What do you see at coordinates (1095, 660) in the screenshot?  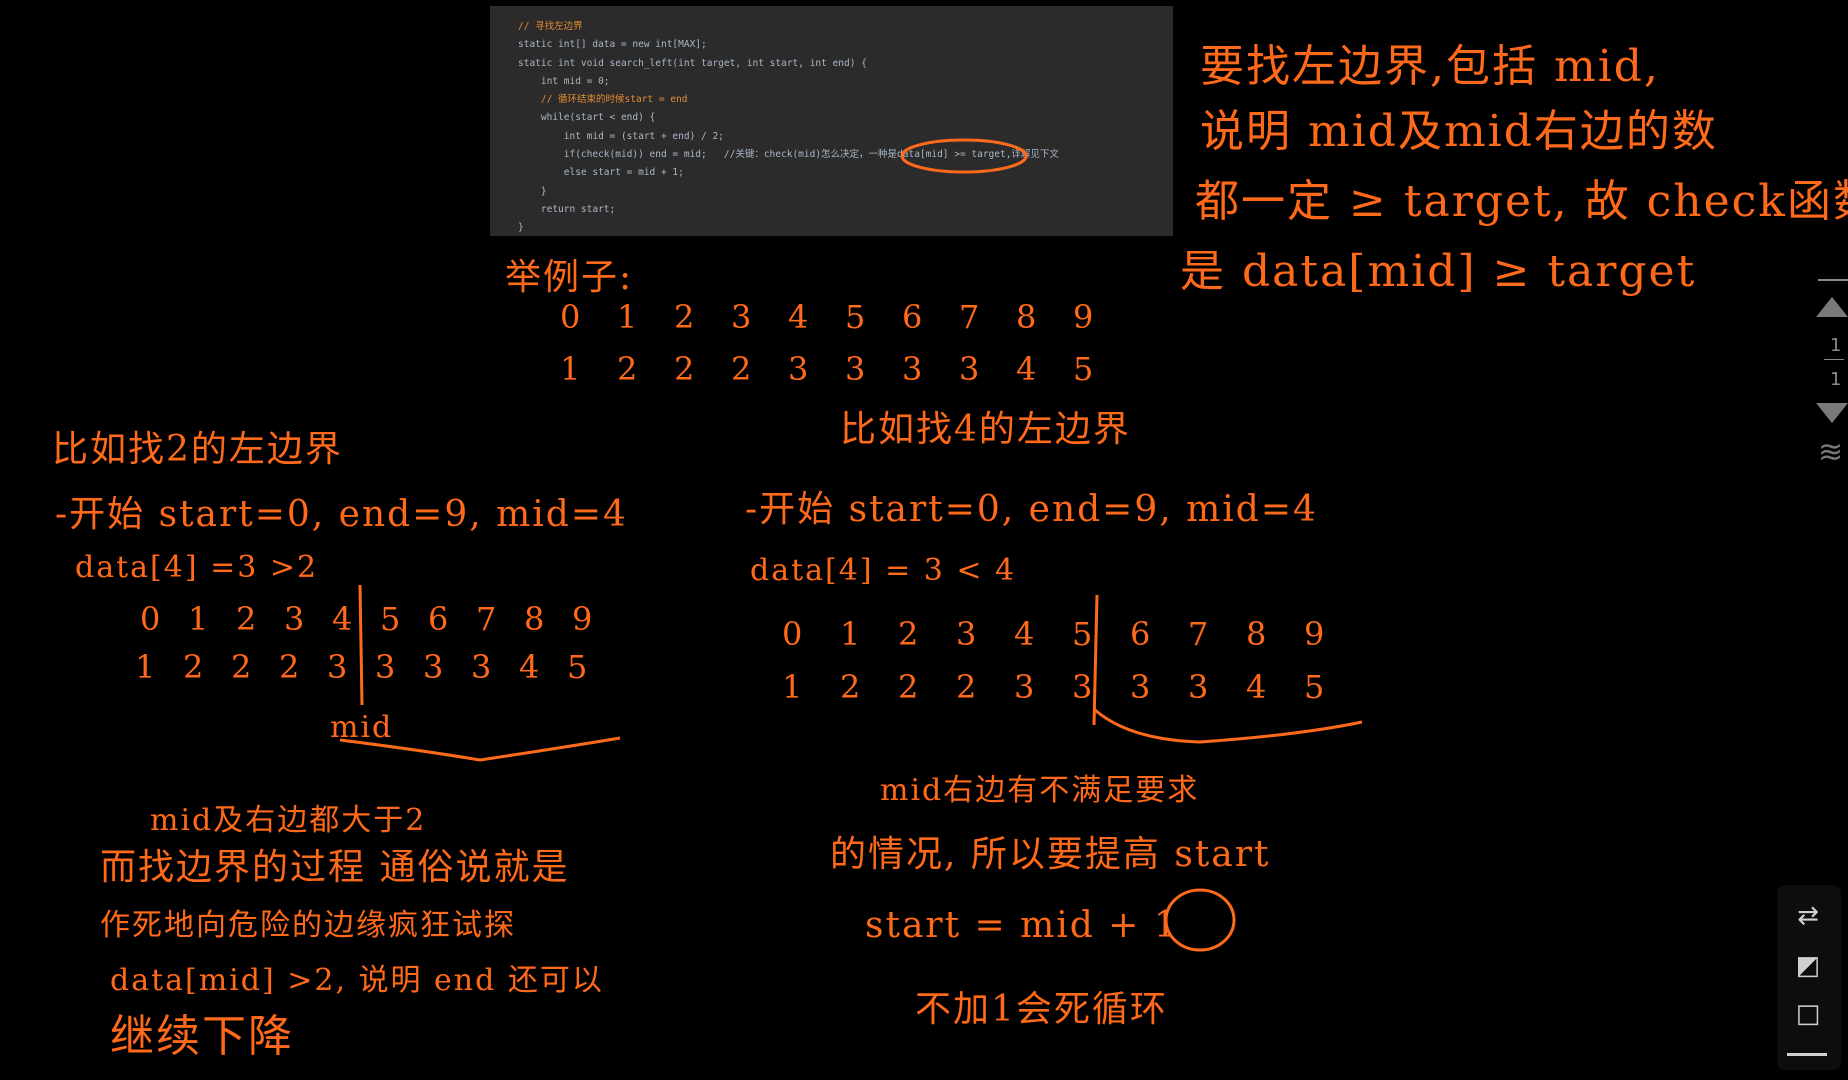 I see `right-divider-stroke` at bounding box center [1095, 660].